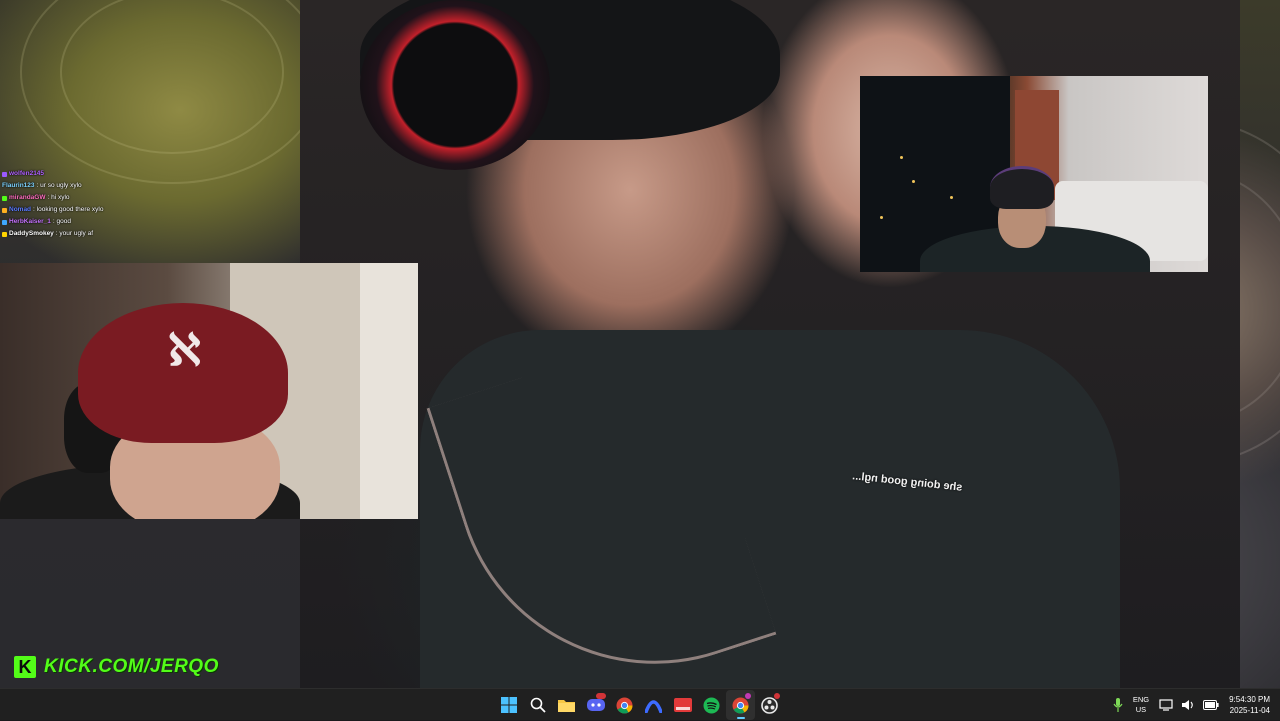 The width and height of the screenshot is (1280, 721). I want to click on spotify-icon, so click(711, 705).